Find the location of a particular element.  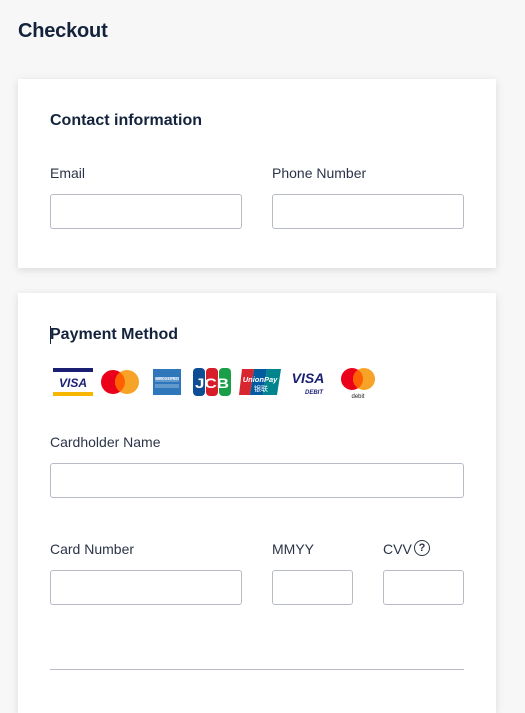

phone-number-field is located at coordinates (368, 211).